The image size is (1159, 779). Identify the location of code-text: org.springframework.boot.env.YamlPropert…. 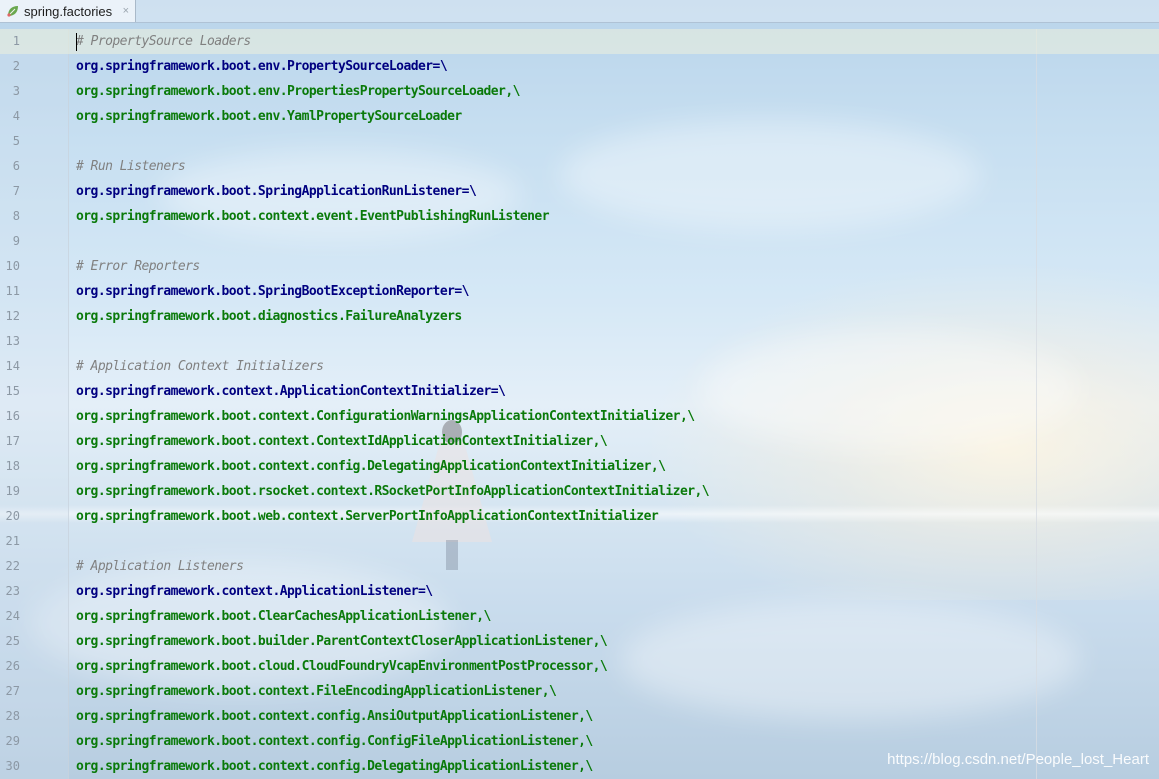
(269, 116).